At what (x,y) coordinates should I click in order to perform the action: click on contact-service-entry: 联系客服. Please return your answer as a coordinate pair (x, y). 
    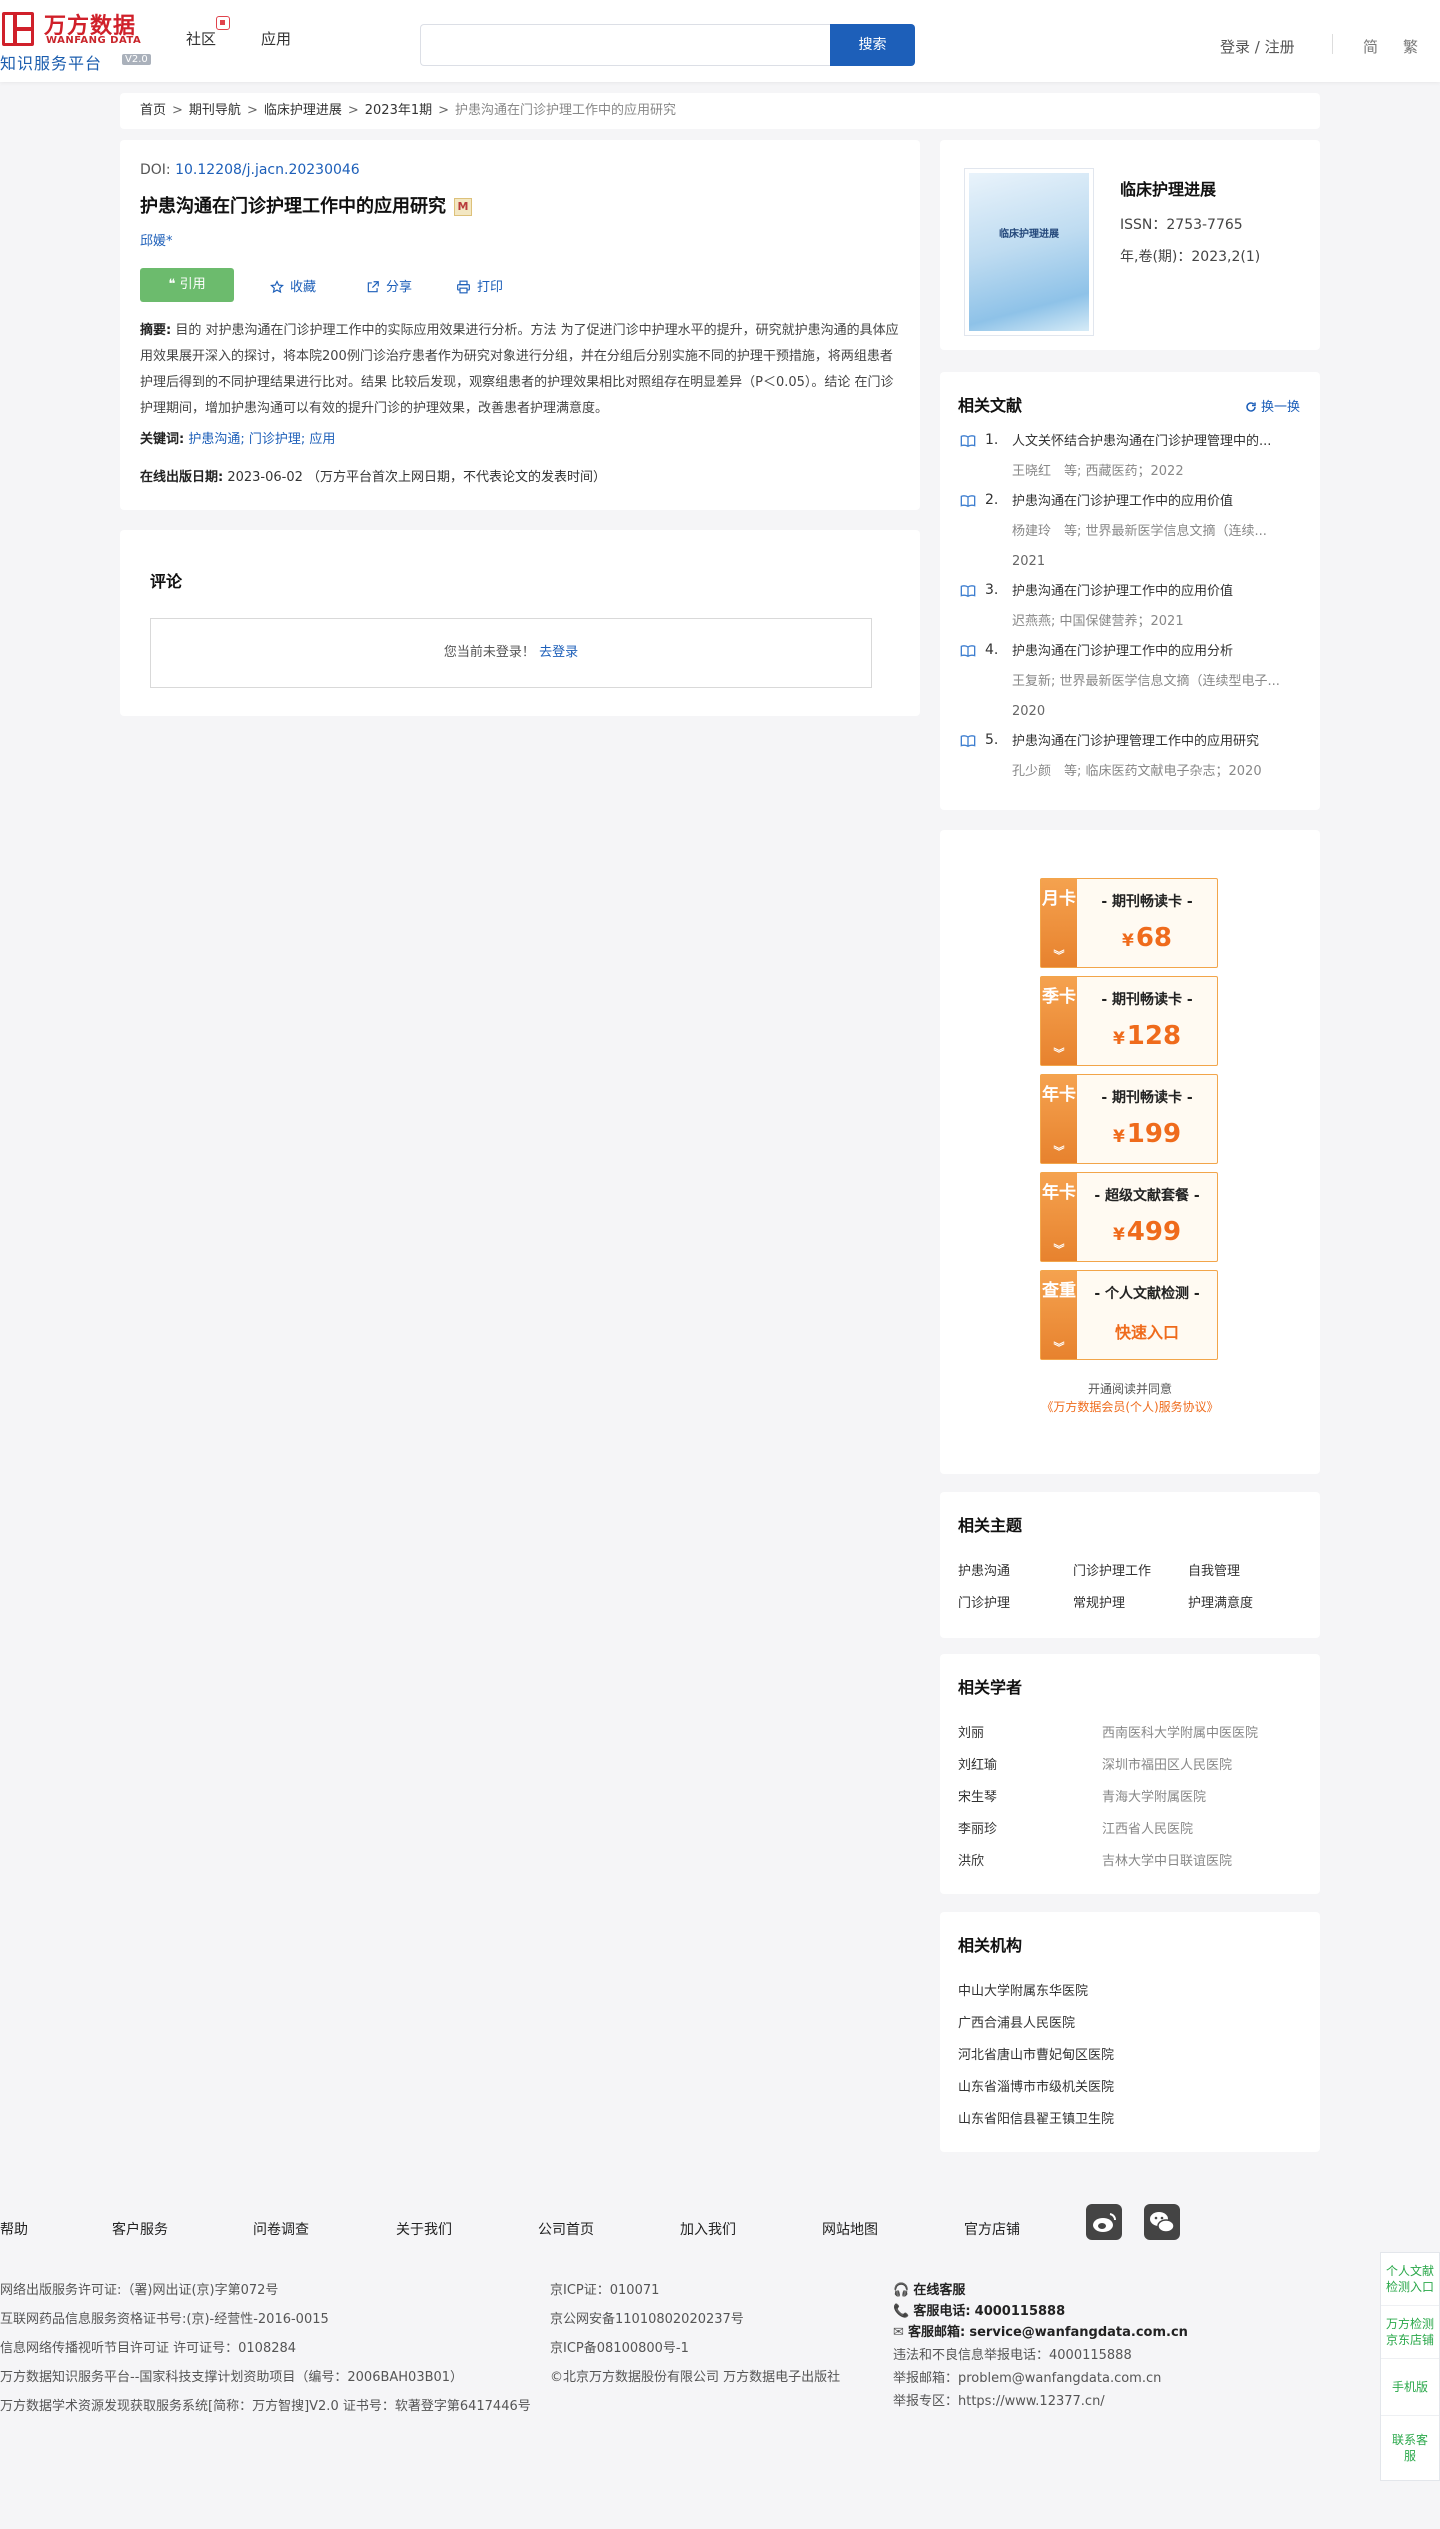
    Looking at the image, I should click on (1410, 2448).